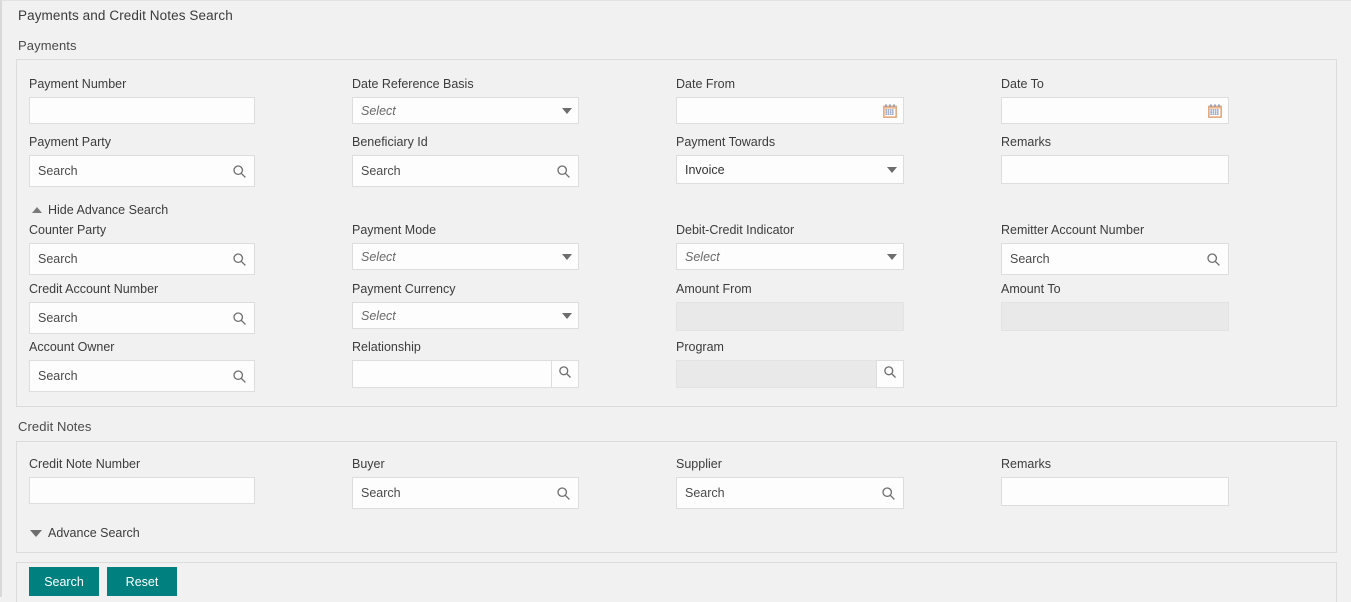  Describe the element at coordinates (700, 347) in the screenshot. I see `field-label: Program` at that location.